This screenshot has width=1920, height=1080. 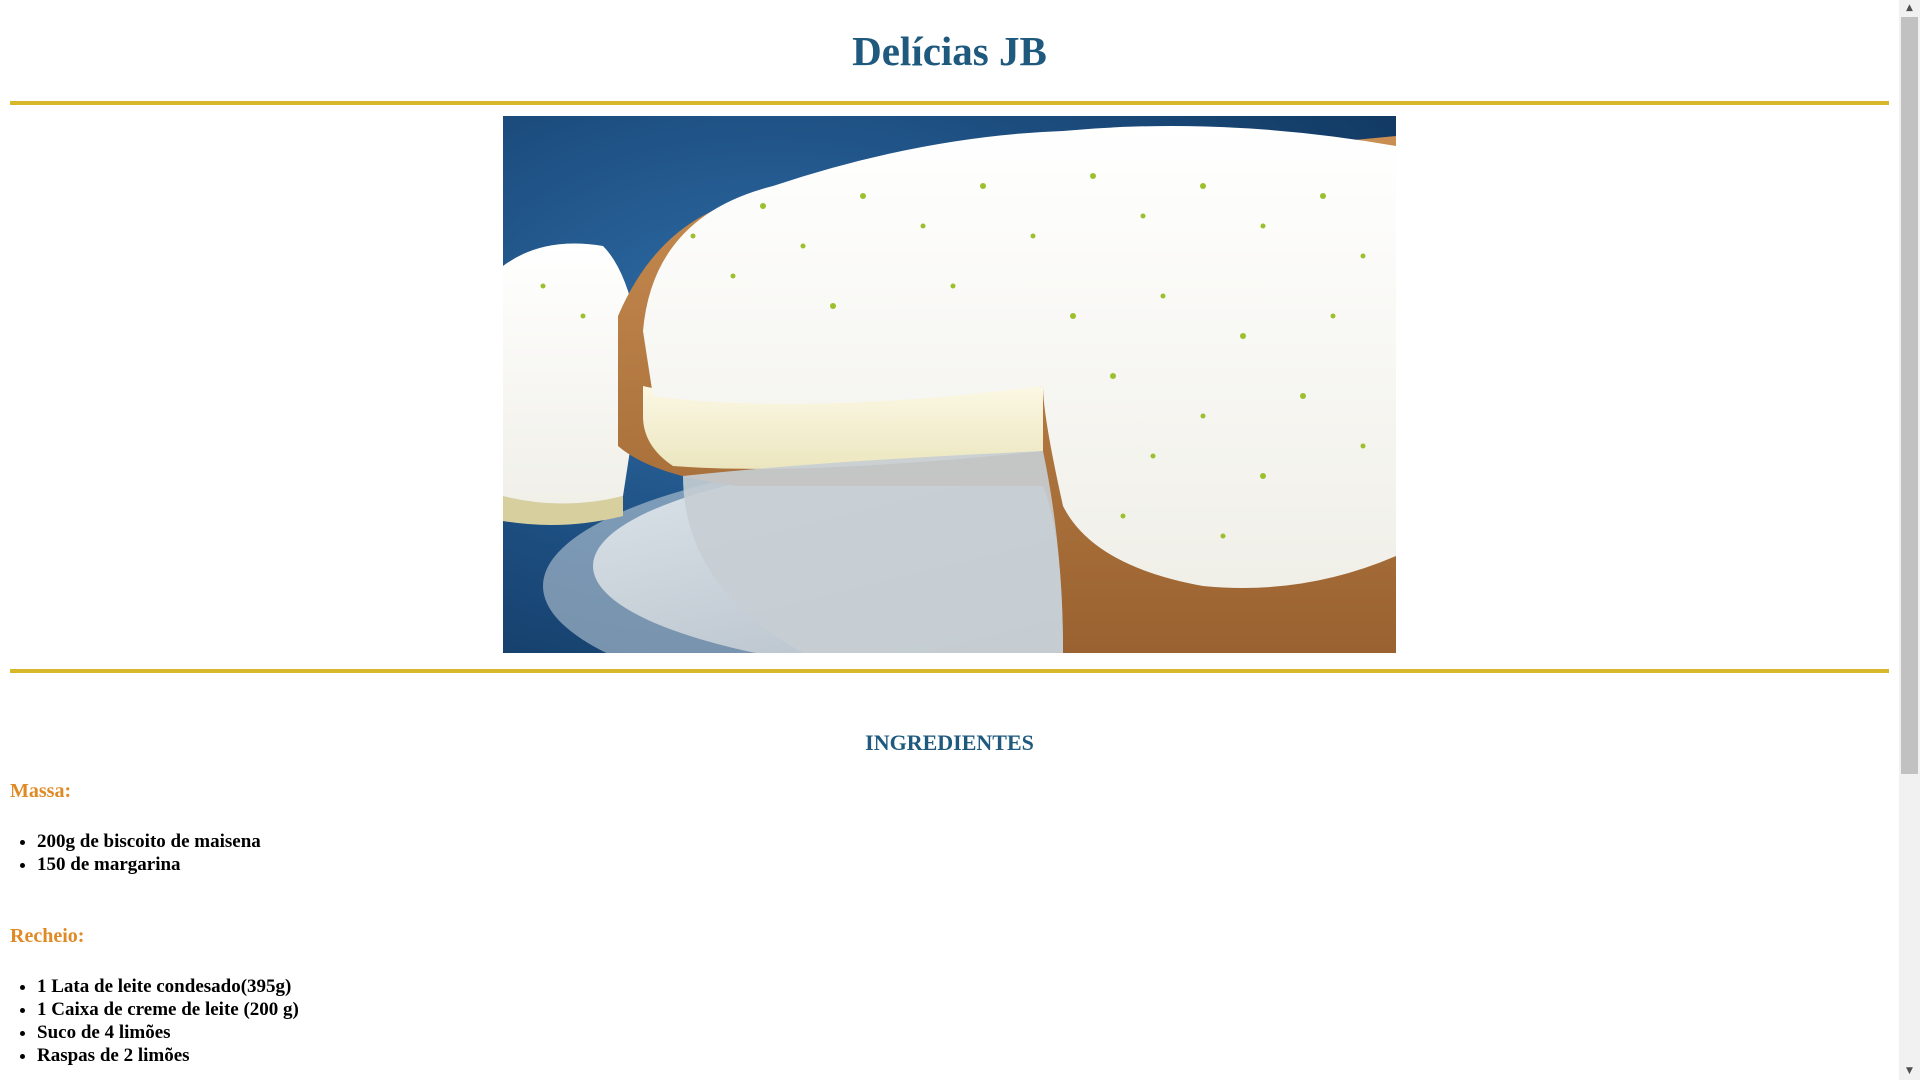 I want to click on list-item: 200g de biscoito de maisena, so click(x=149, y=841).